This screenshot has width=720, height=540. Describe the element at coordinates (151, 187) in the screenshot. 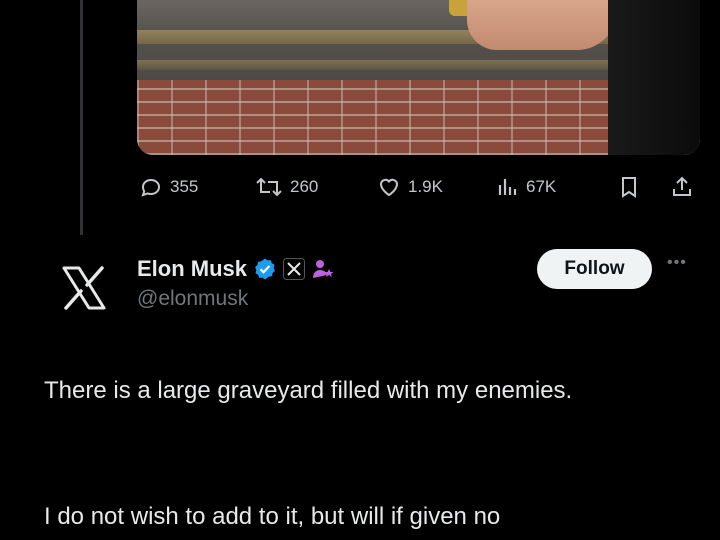

I see `reply-icon` at that location.